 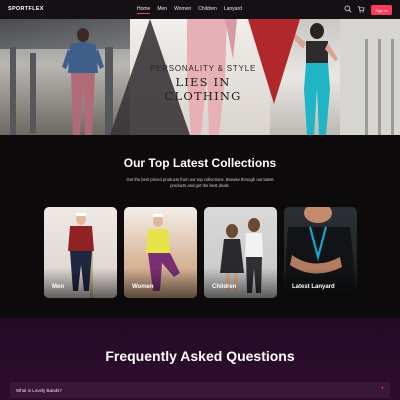 I want to click on collection-card-label: Latest Lanyard, so click(x=313, y=287).